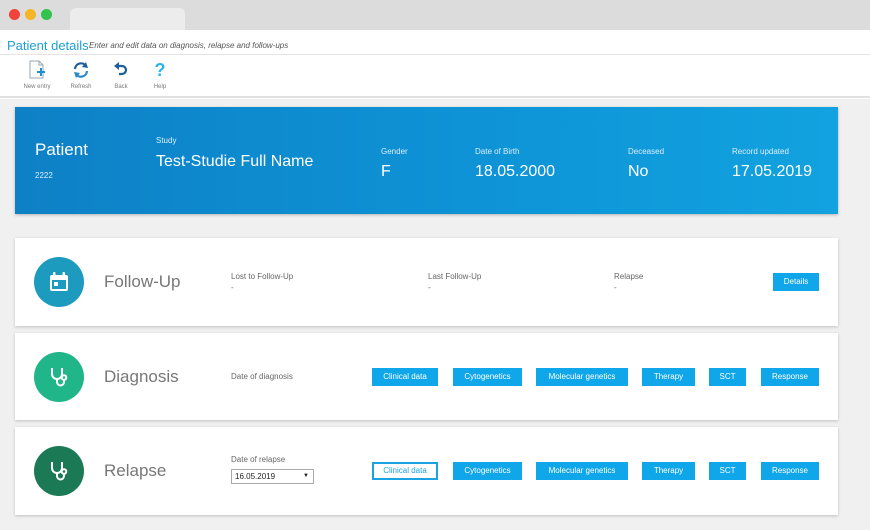  I want to click on record-updated-label: Record updated, so click(760, 151).